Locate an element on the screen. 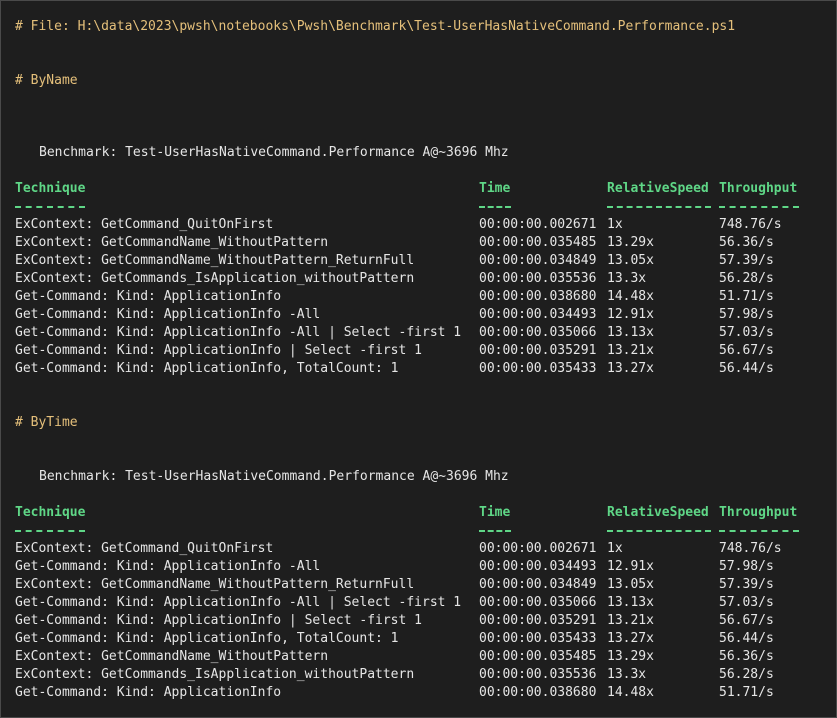 The image size is (837, 718). section-heading-byname: # ByName is located at coordinates (46, 80).